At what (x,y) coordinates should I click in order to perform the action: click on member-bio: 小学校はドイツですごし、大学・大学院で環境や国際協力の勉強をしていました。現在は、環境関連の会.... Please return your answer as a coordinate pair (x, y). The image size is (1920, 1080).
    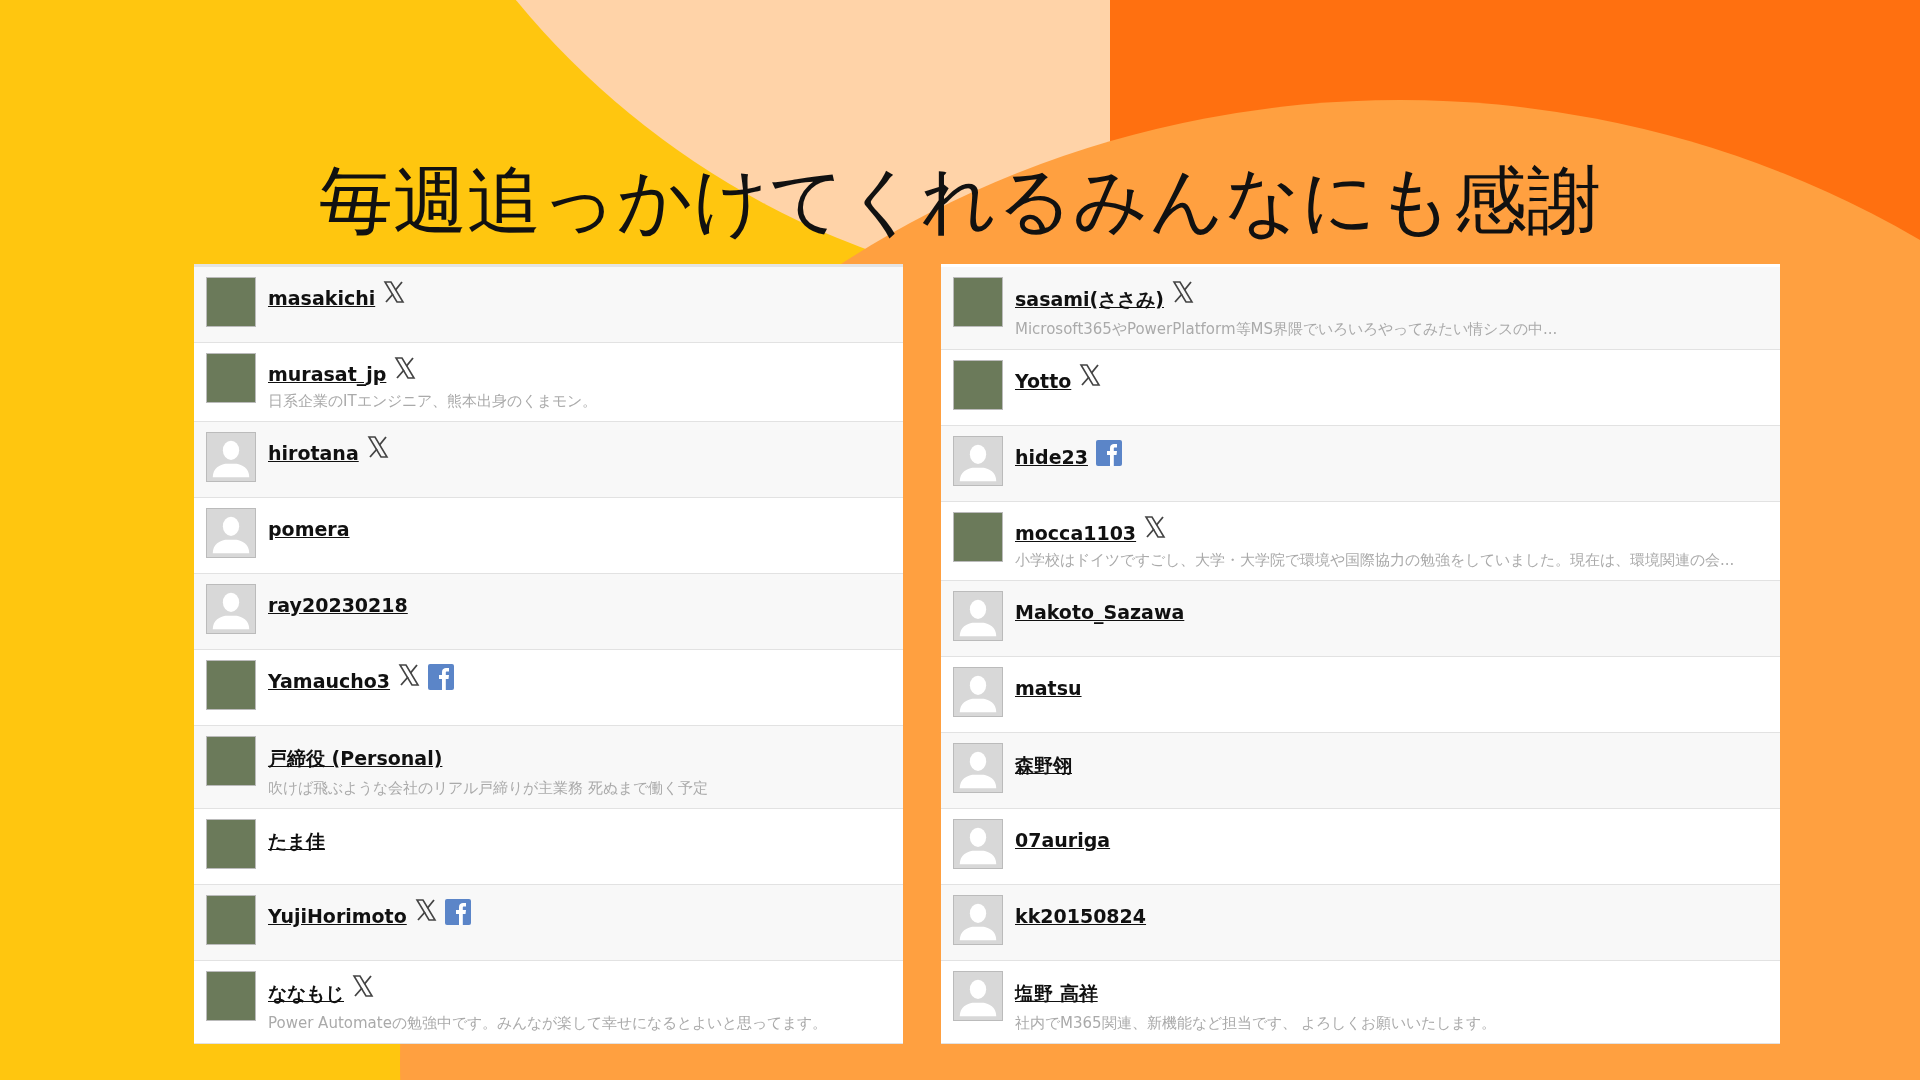
    Looking at the image, I should click on (1375, 560).